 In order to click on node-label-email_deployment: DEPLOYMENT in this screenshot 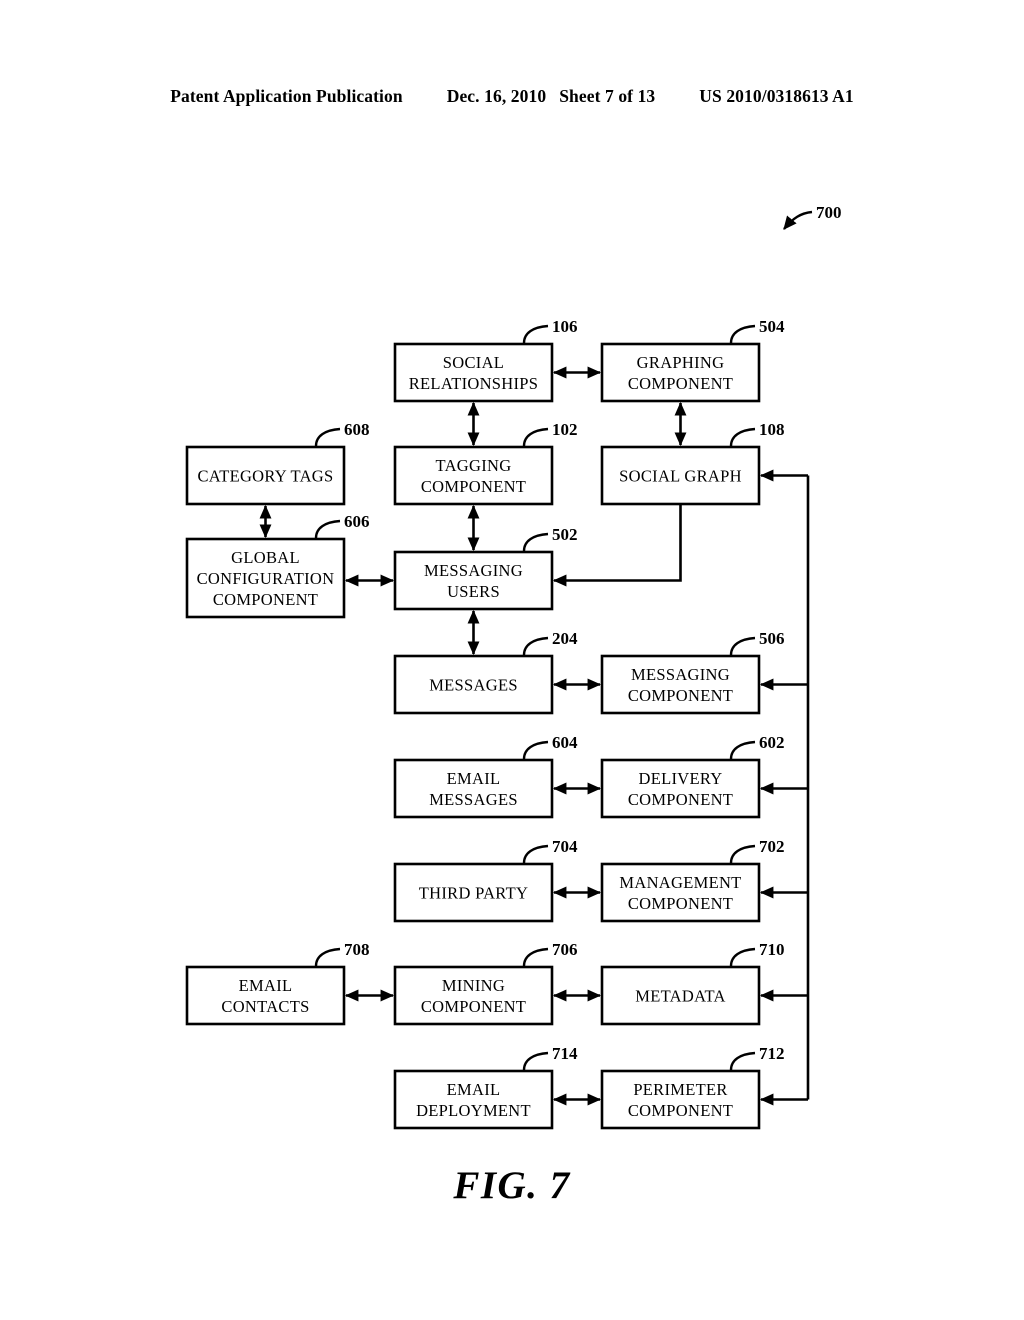, I will do `click(473, 1110)`.